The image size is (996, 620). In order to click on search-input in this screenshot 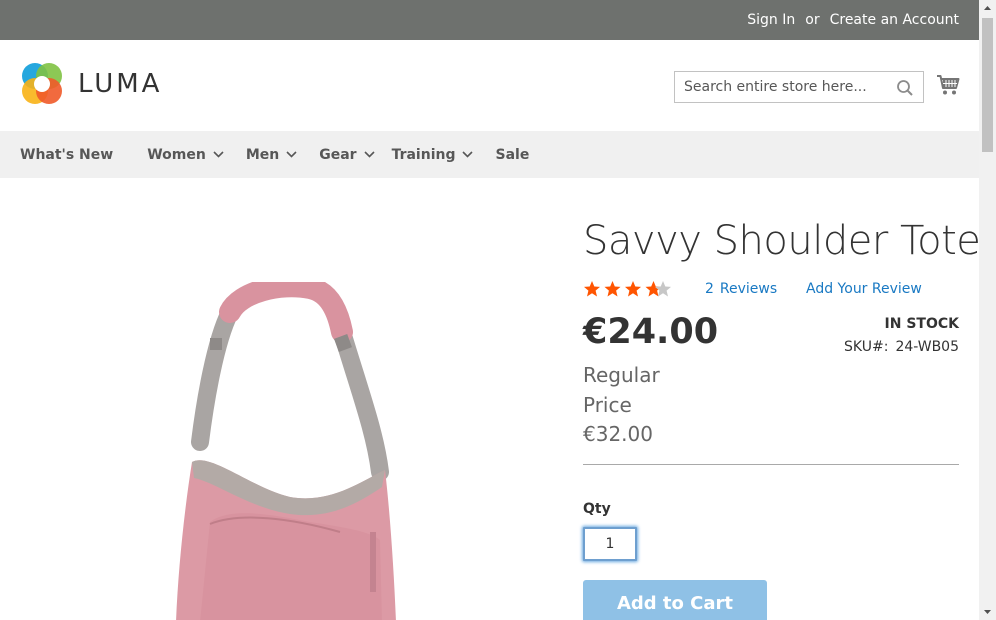, I will do `click(780, 87)`.